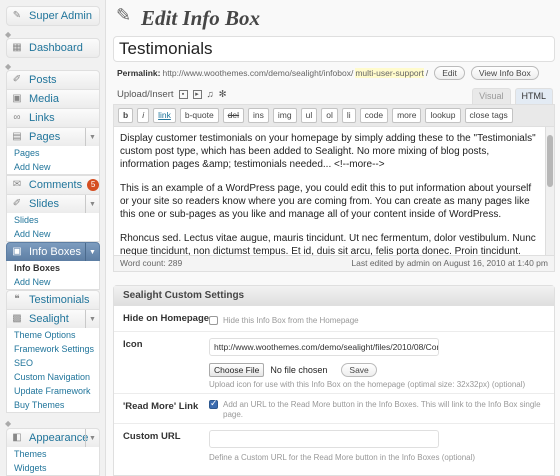 Image resolution: width=560 pixels, height=476 pixels. What do you see at coordinates (284, 115) in the screenshot?
I see `qt-img-button: img` at bounding box center [284, 115].